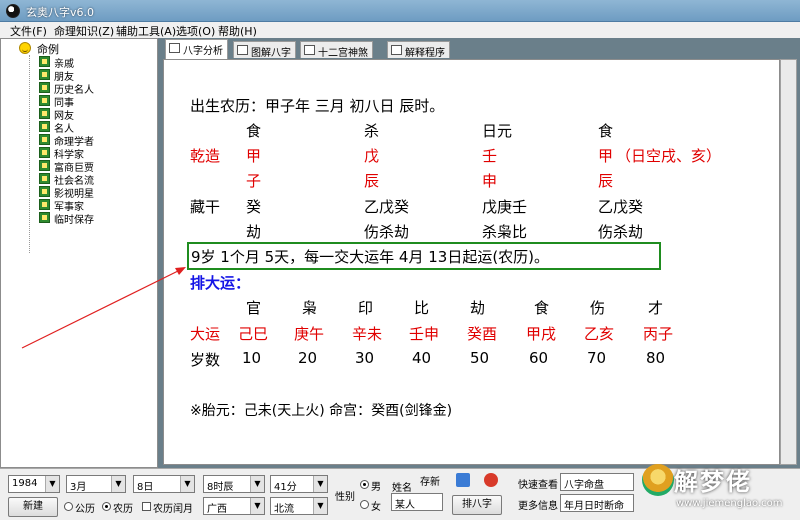 The width and height of the screenshot is (800, 520). Describe the element at coordinates (597, 482) in the screenshot. I see `quick-view-select: 八字命盘` at that location.